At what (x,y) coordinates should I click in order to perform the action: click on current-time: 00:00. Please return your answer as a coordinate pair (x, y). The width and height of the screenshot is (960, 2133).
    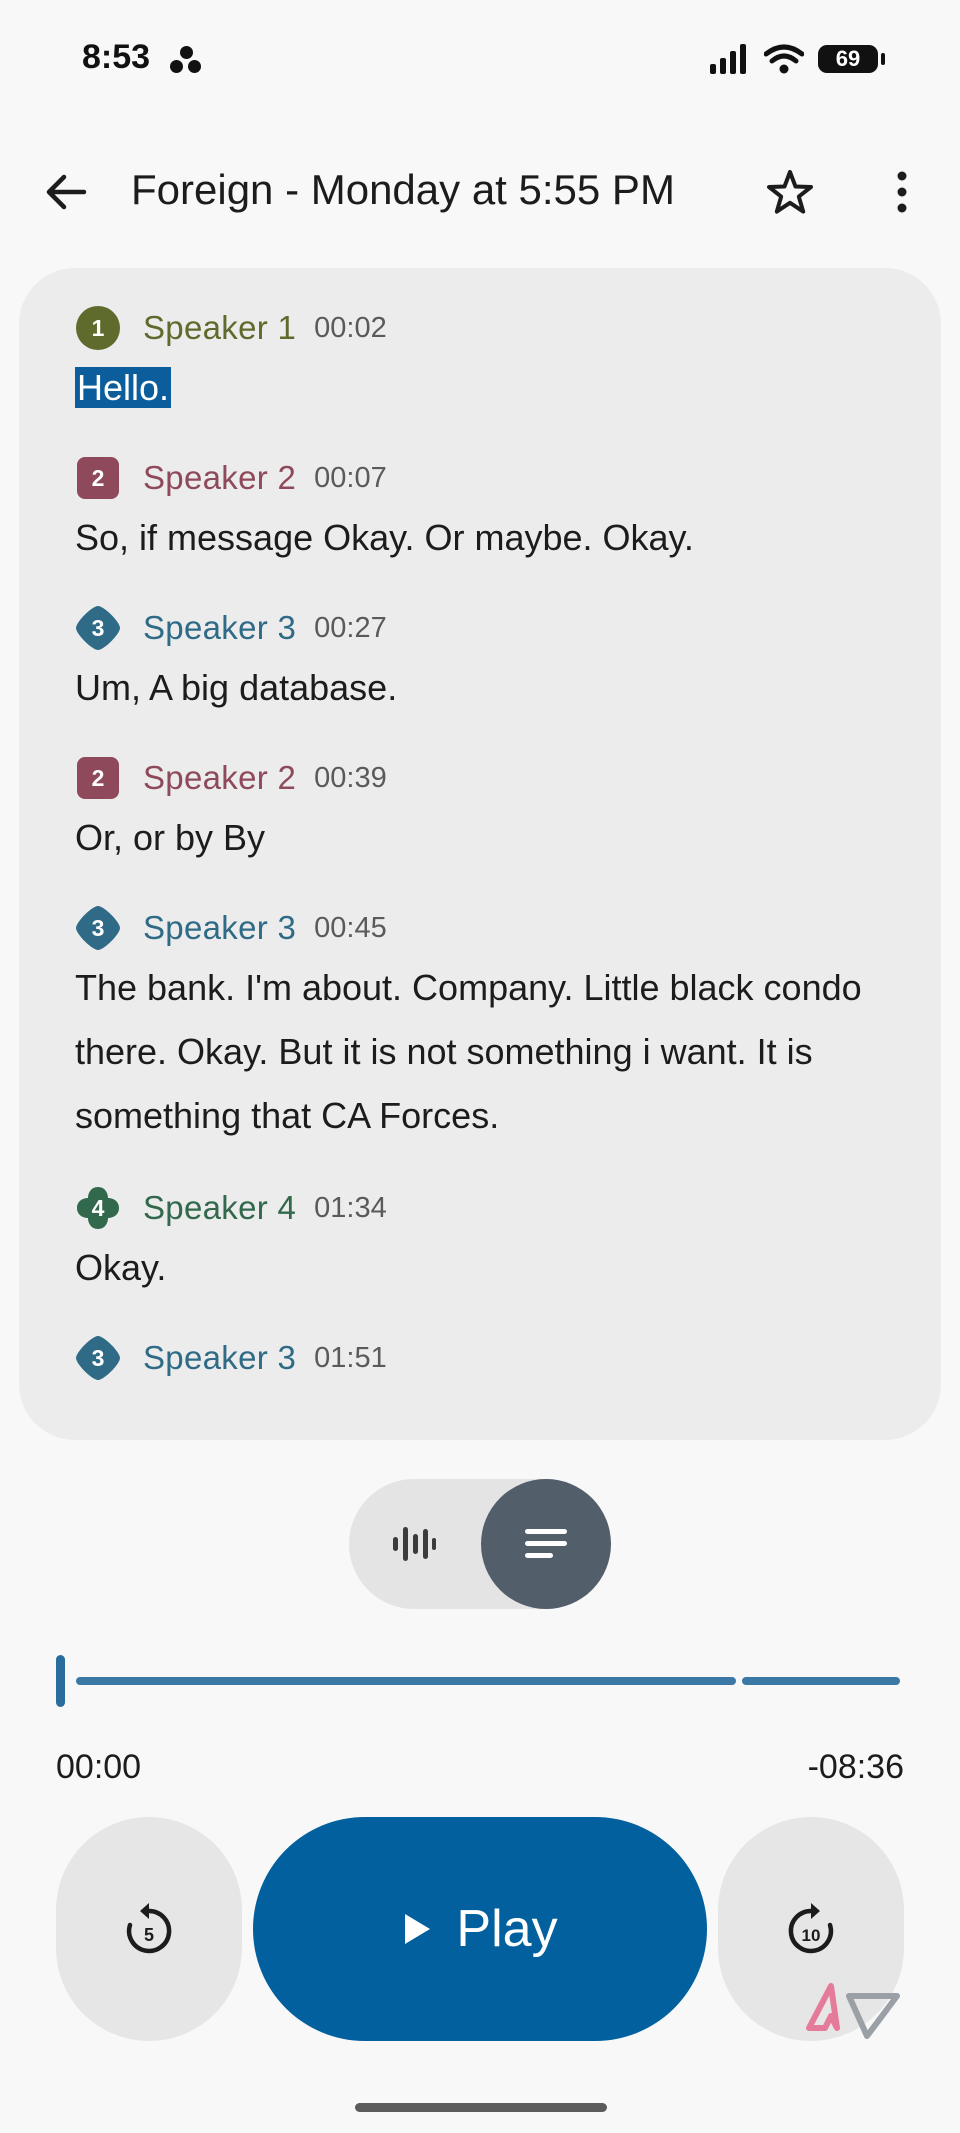
    Looking at the image, I should click on (99, 1767).